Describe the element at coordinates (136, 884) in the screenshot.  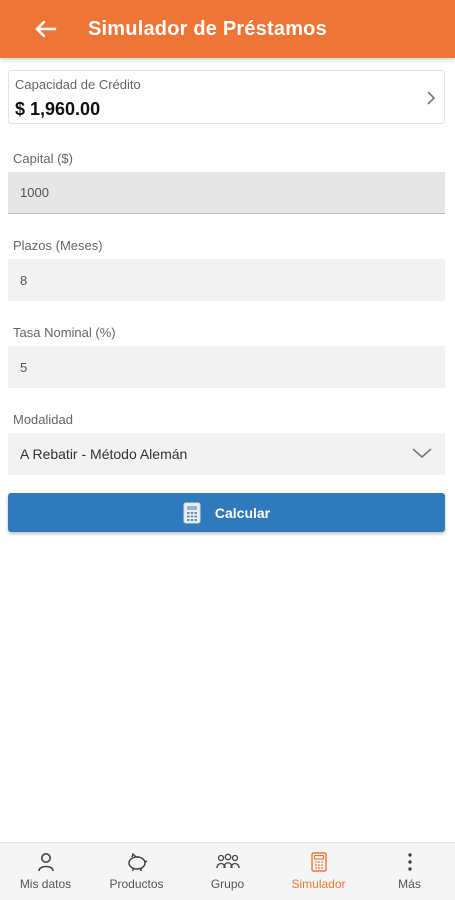
I see `nav-label: Productos` at that location.